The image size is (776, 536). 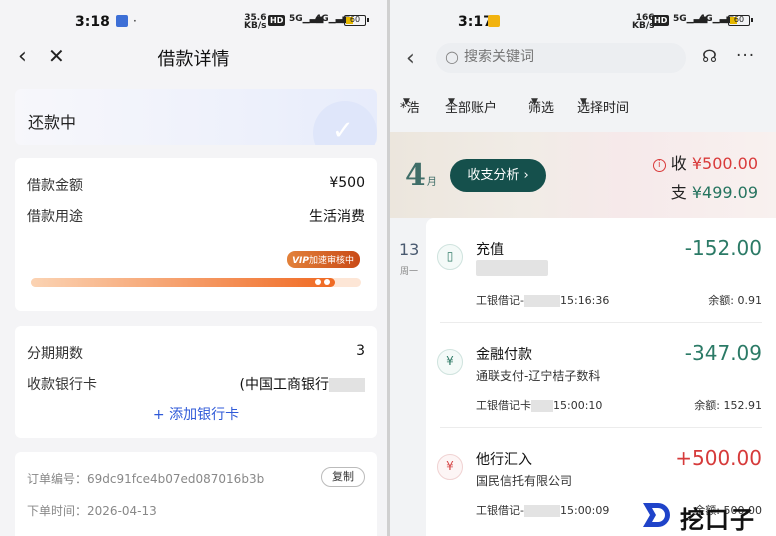 I want to click on date-column: 13 周一, so click(x=408, y=377).